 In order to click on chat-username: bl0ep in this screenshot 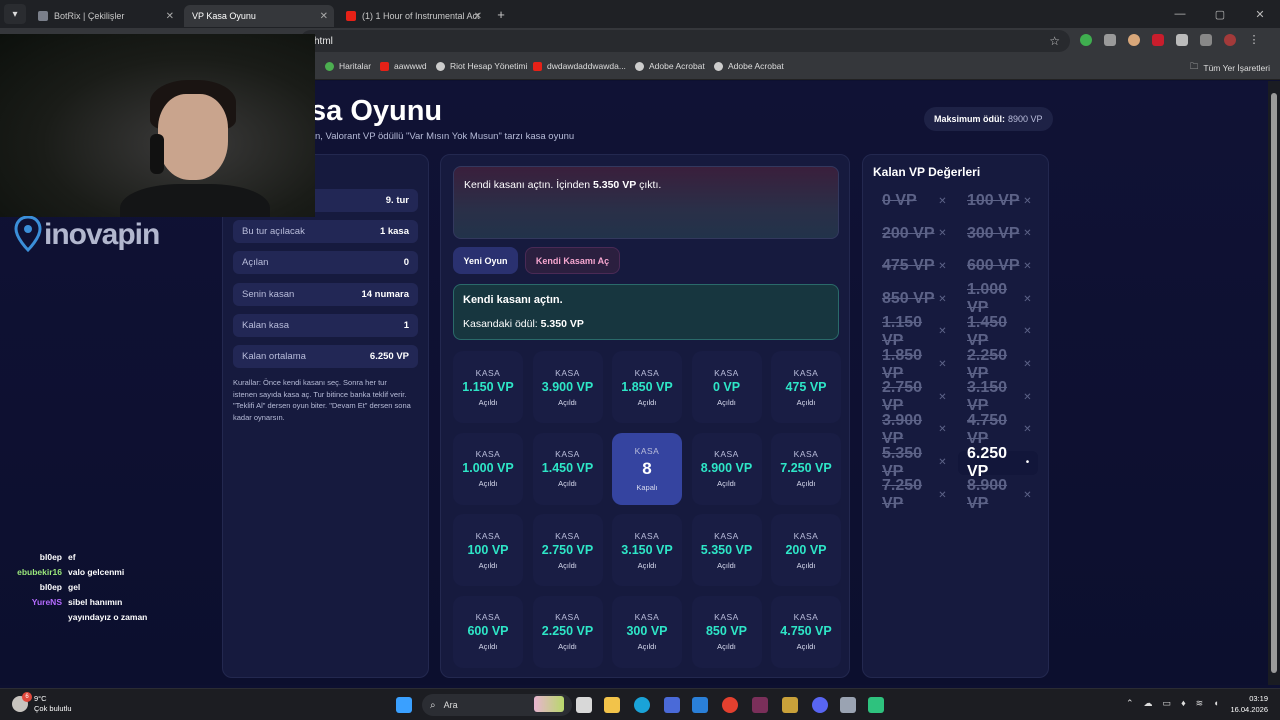, I will do `click(50, 557)`.